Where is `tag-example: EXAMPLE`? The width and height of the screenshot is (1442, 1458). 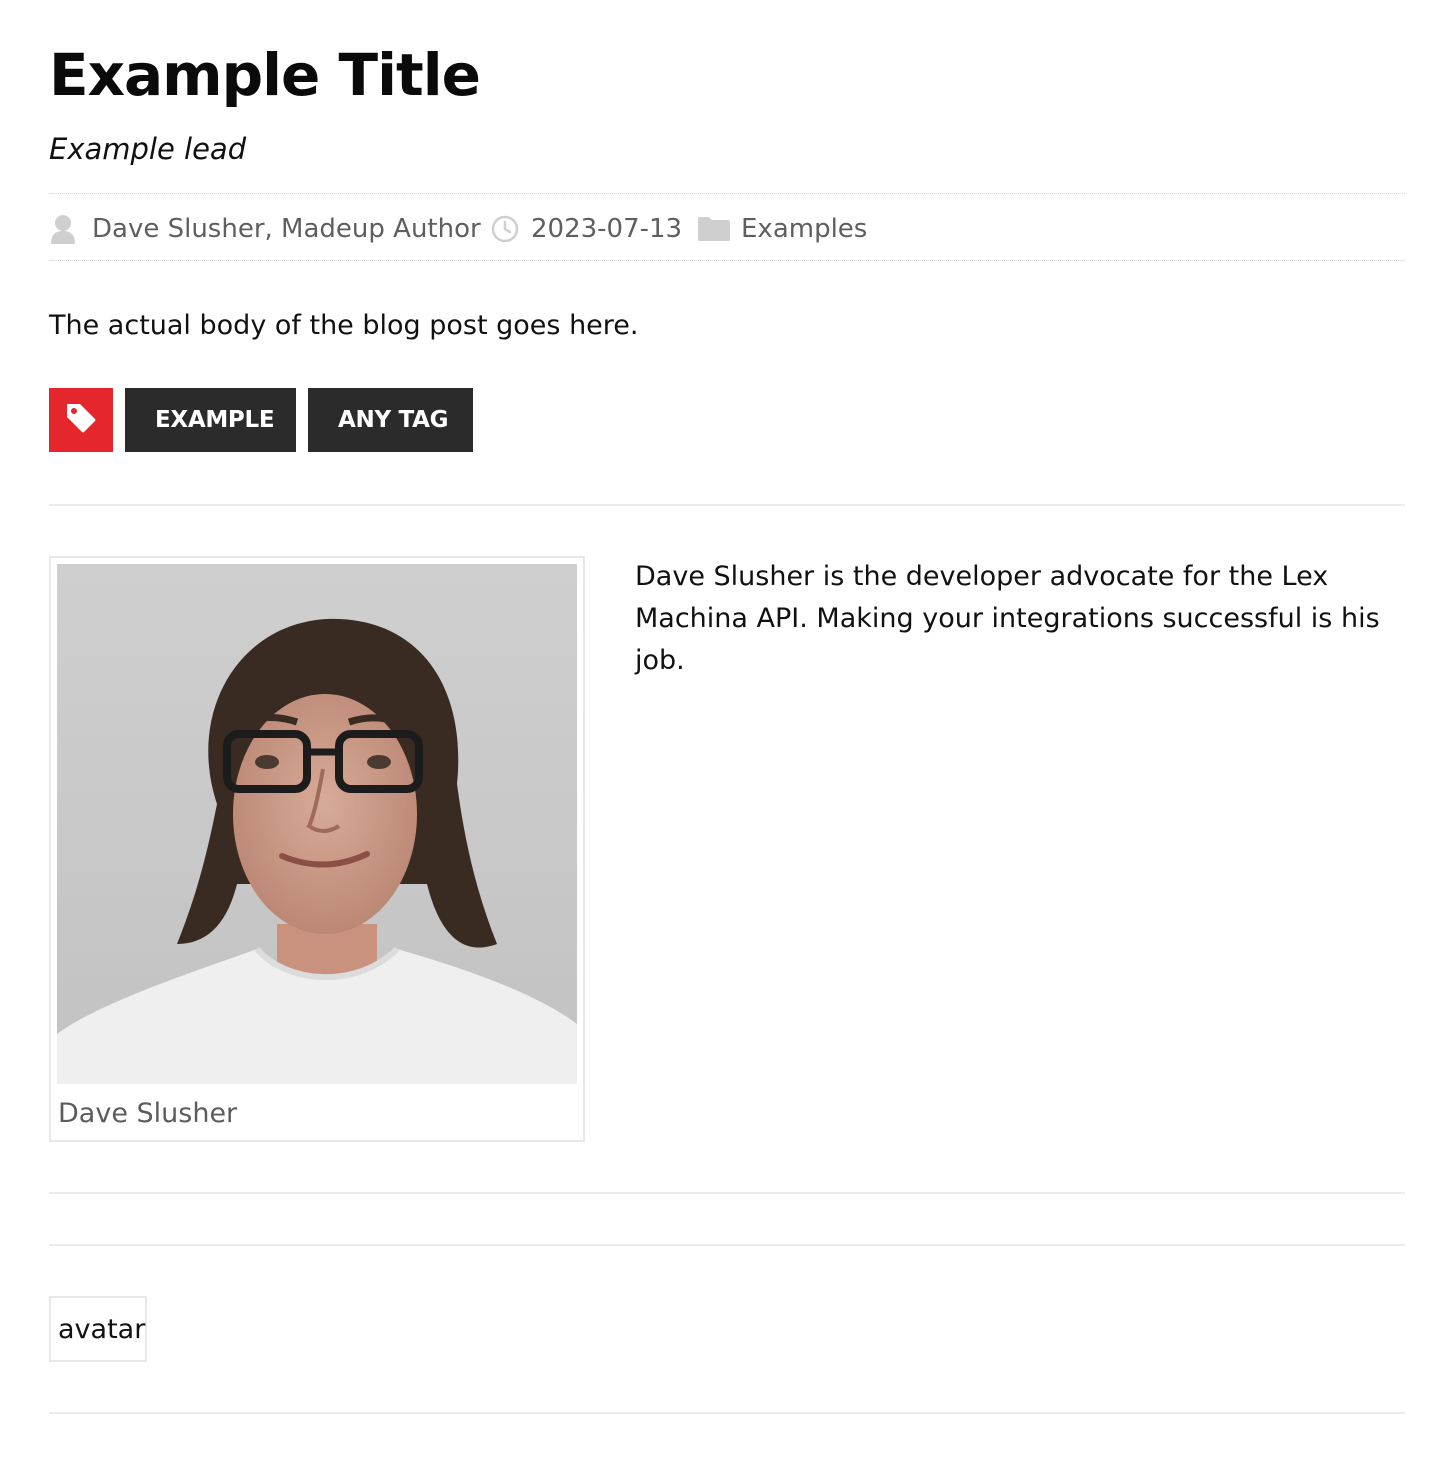 tag-example: EXAMPLE is located at coordinates (210, 420).